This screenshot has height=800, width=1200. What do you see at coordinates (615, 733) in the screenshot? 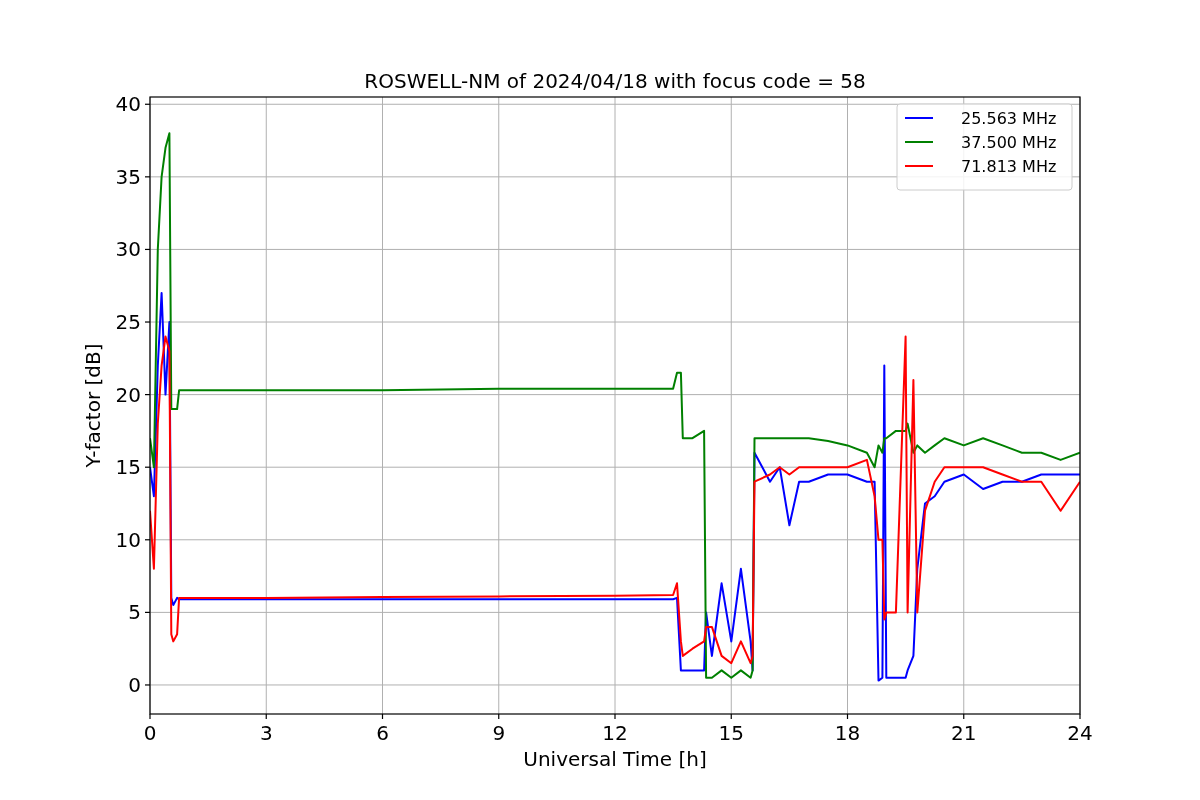
I see `x-tick-label: 12` at bounding box center [615, 733].